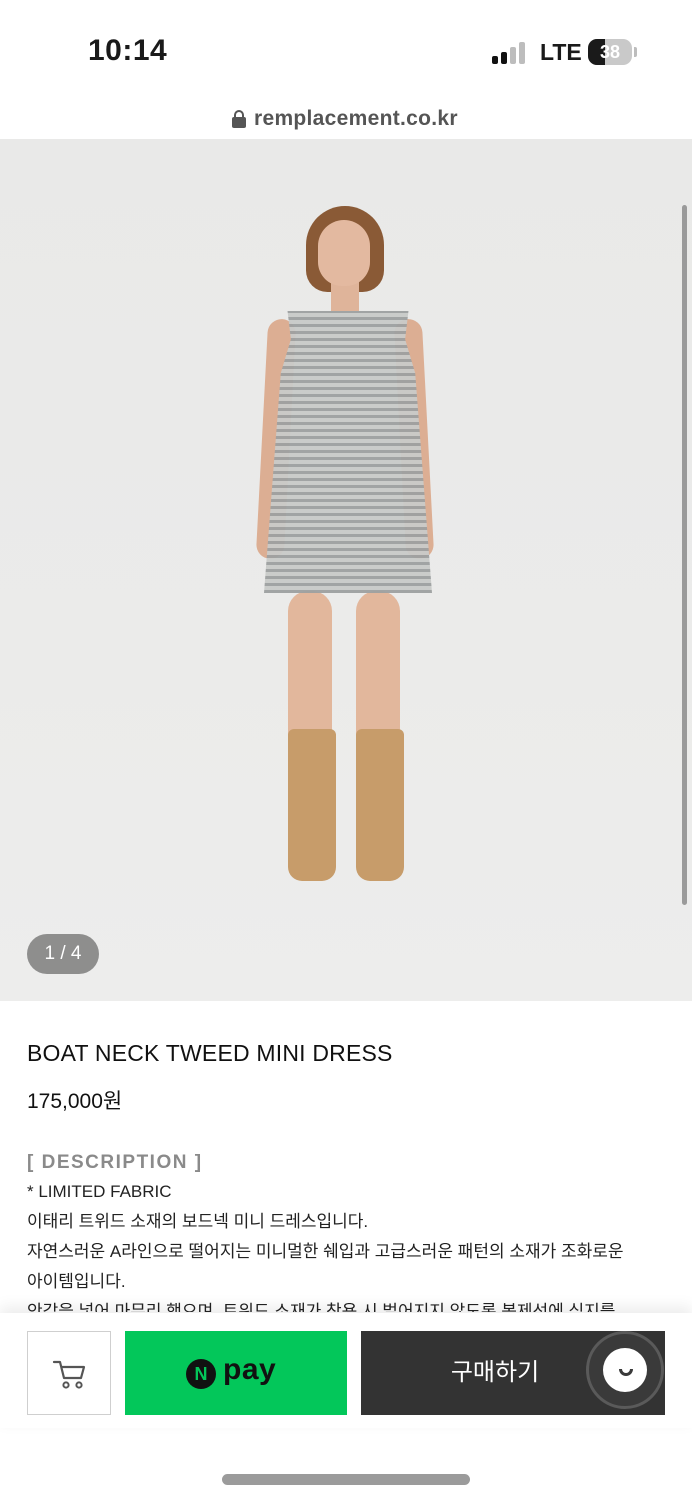  I want to click on site-domain: remplacement.co.kr, so click(356, 118).